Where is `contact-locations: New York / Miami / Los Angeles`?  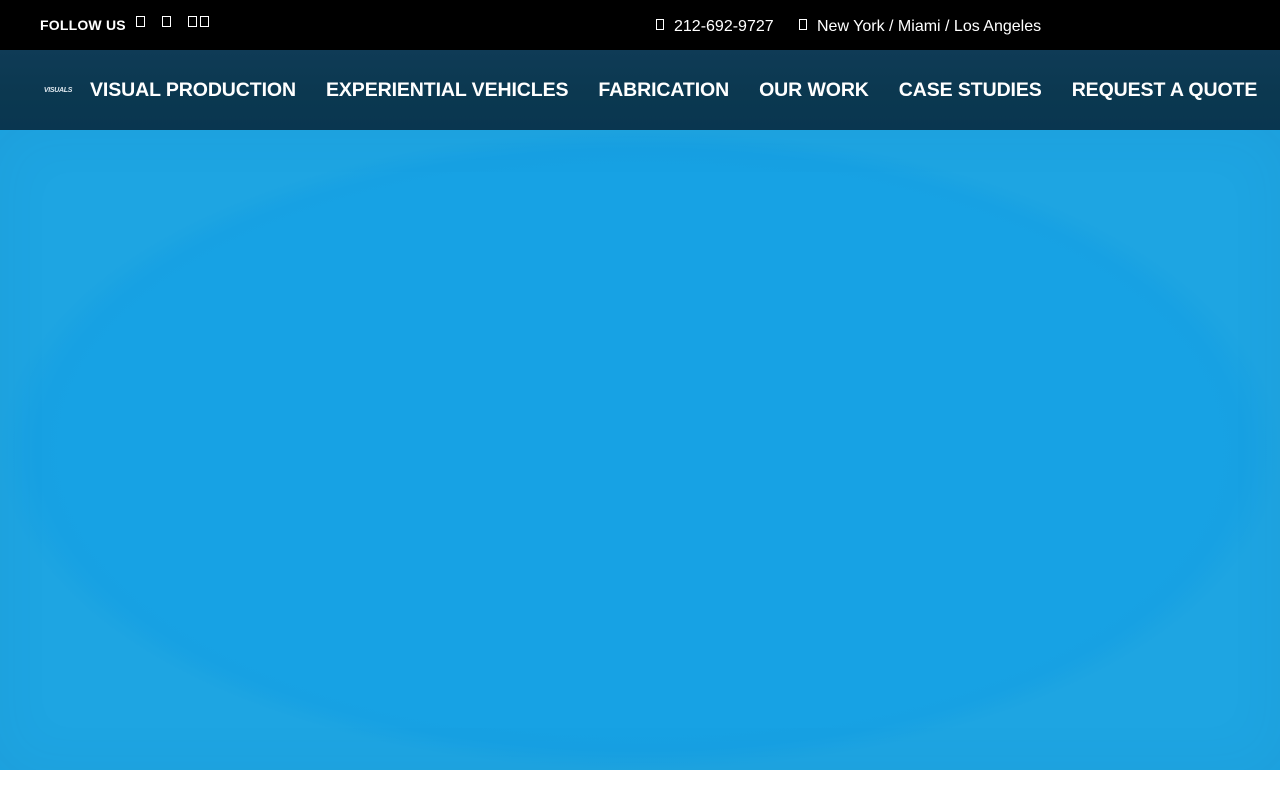 contact-locations: New York / Miami / Los Angeles is located at coordinates (920, 27).